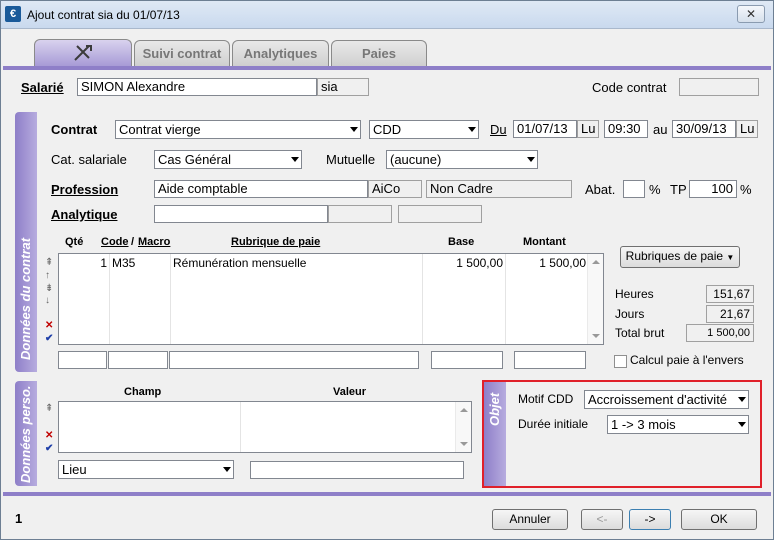 This screenshot has height=540, width=774. What do you see at coordinates (109, 299) in the screenshot?
I see `grid-divider` at bounding box center [109, 299].